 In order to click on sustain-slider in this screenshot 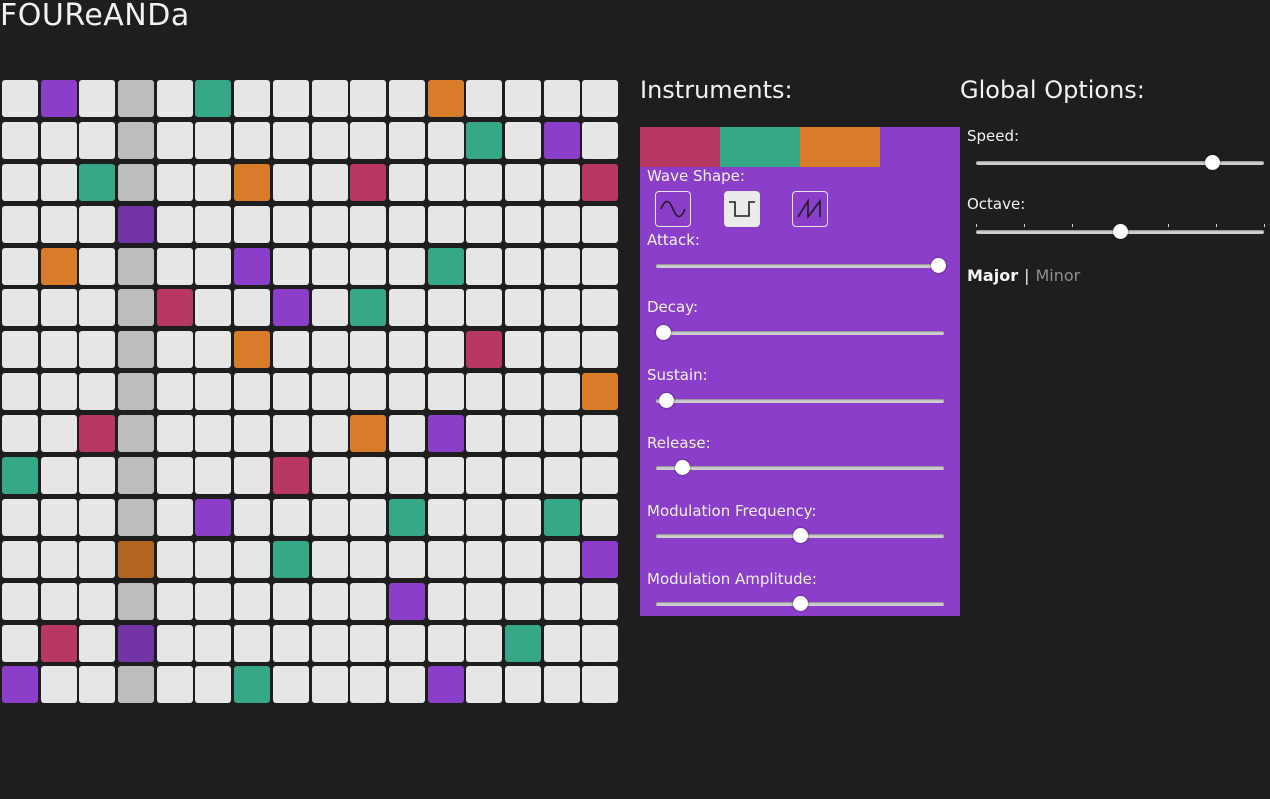, I will do `click(800, 401)`.